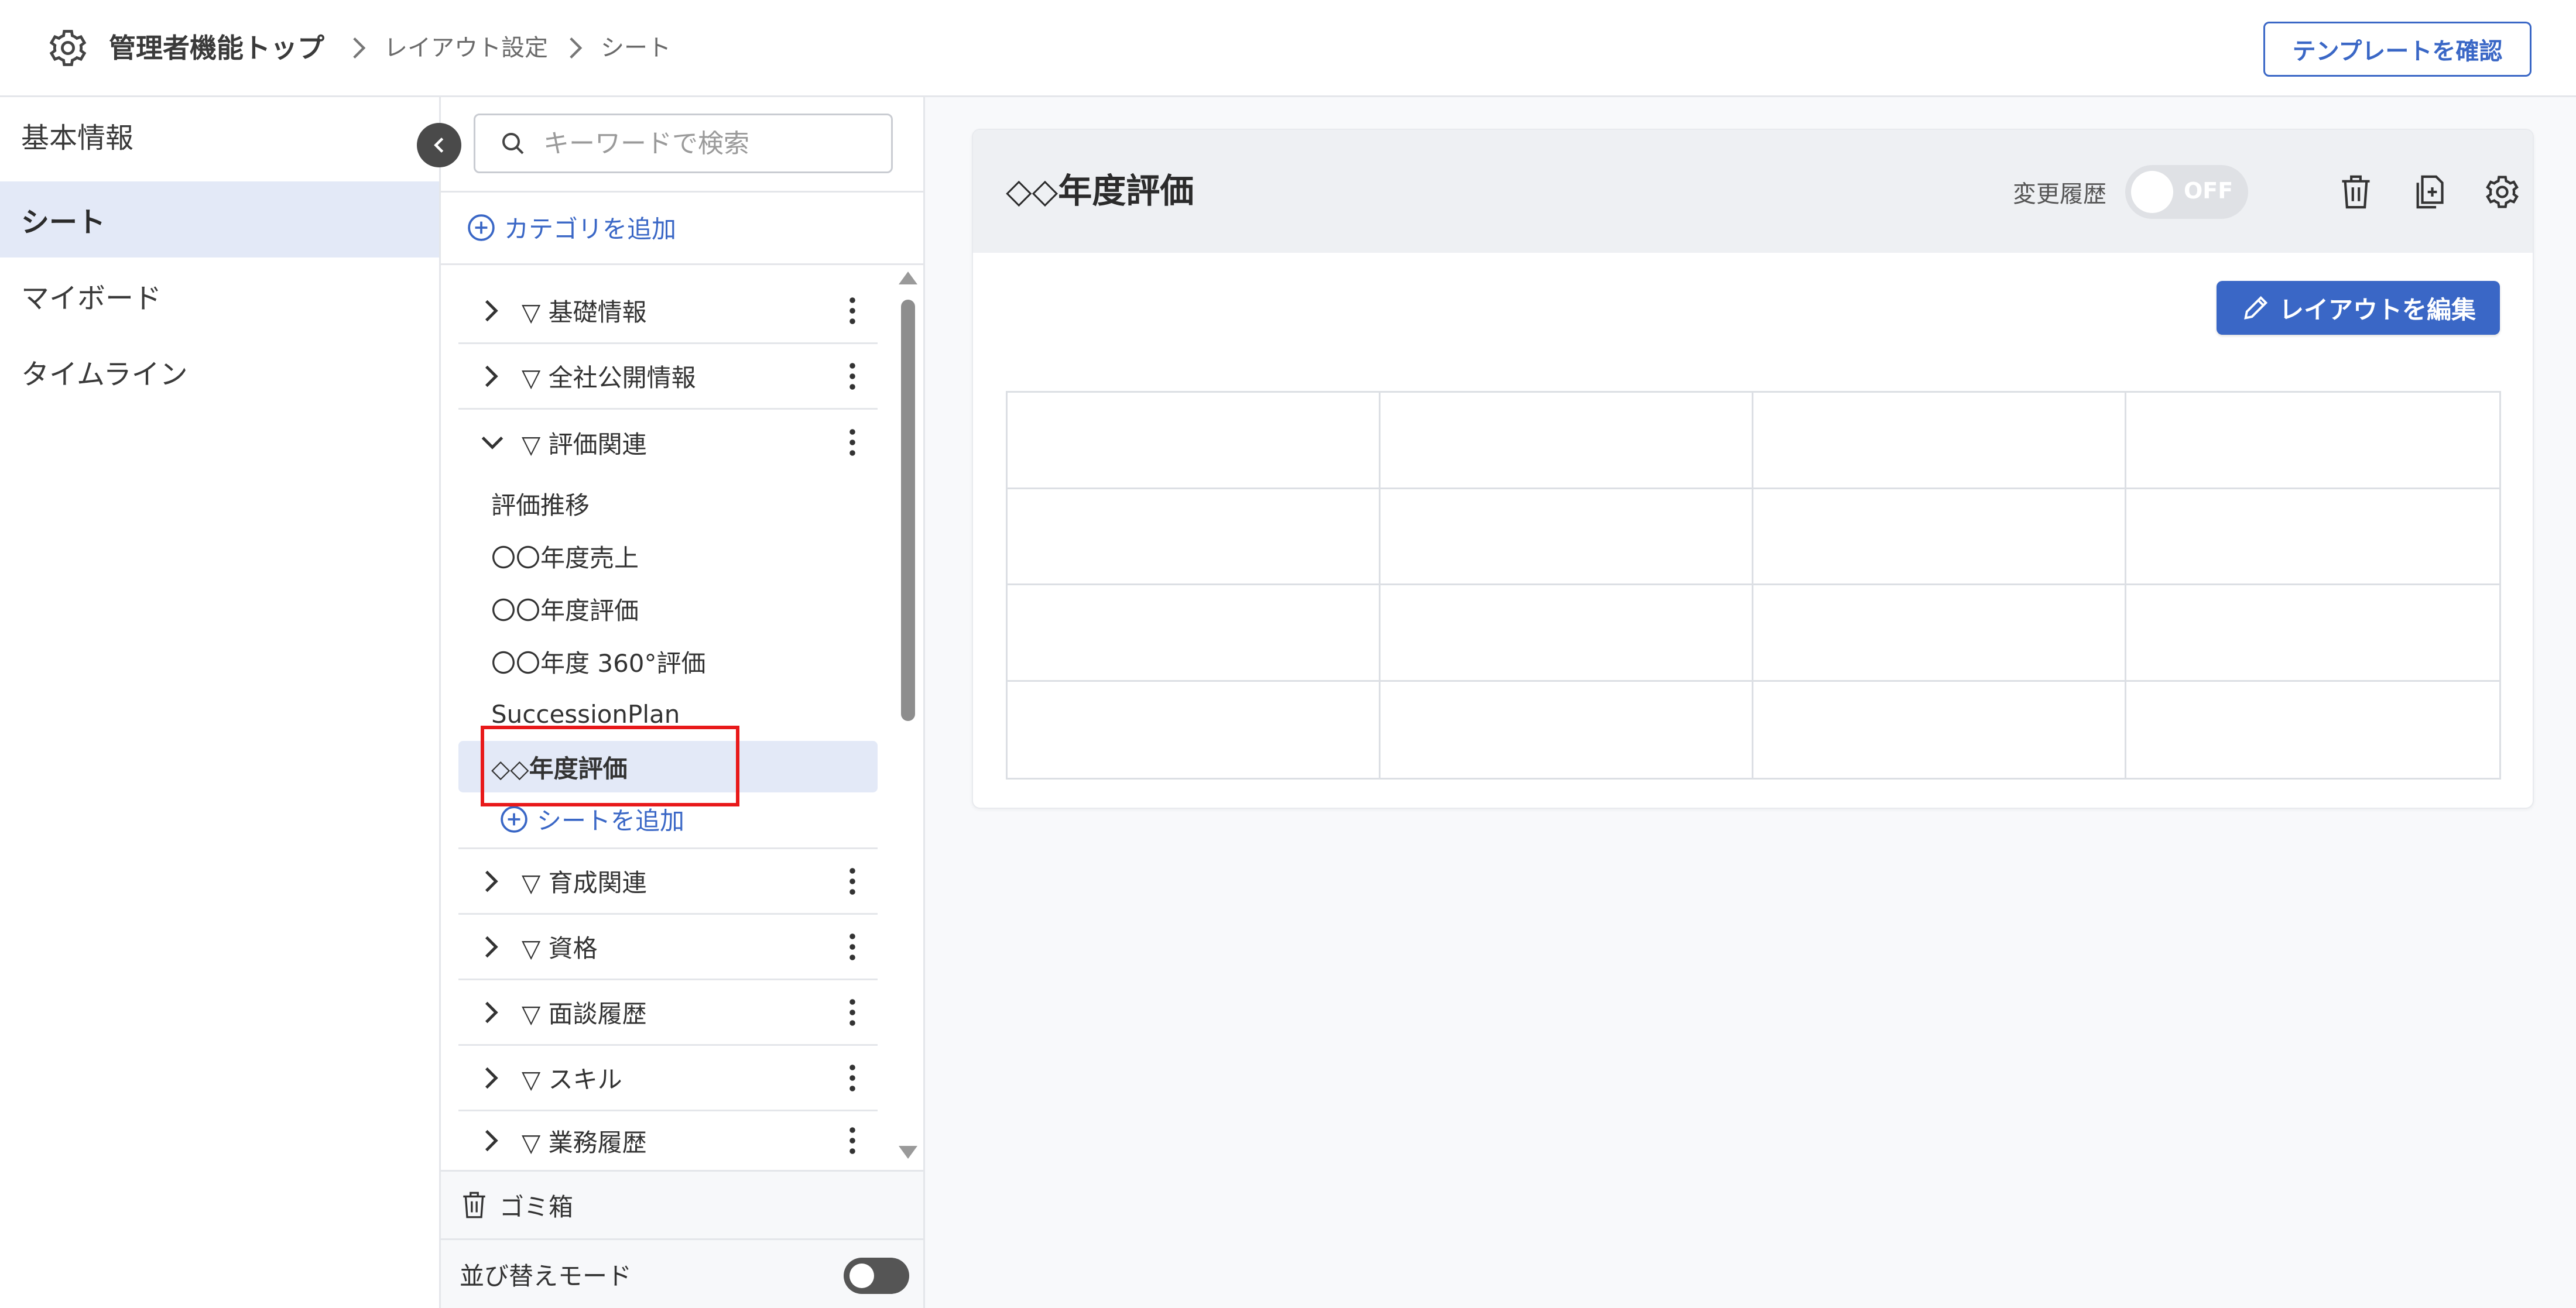 This screenshot has width=2576, height=1308. I want to click on search-box, so click(683, 143).